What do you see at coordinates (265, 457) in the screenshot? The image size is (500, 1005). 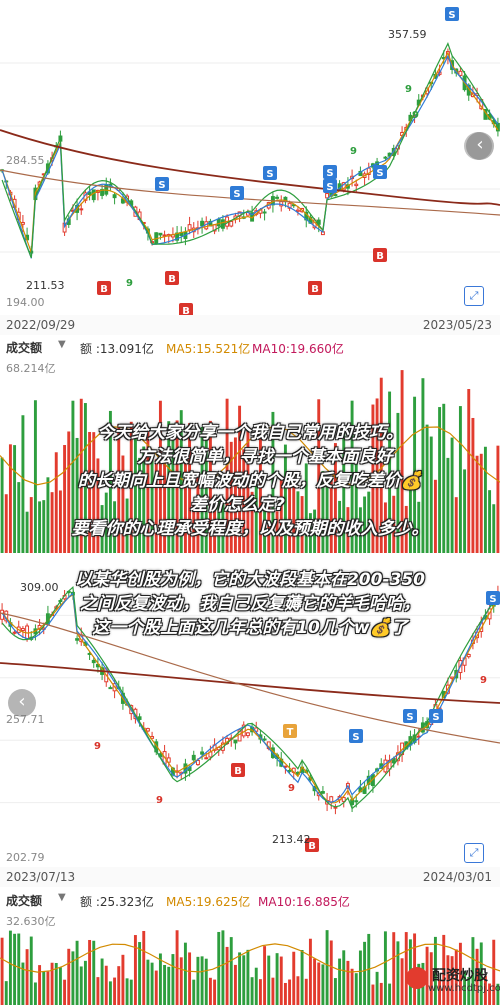 I see `caption-line-2: 方法很简单，寻找一个基本面良好` at bounding box center [265, 457].